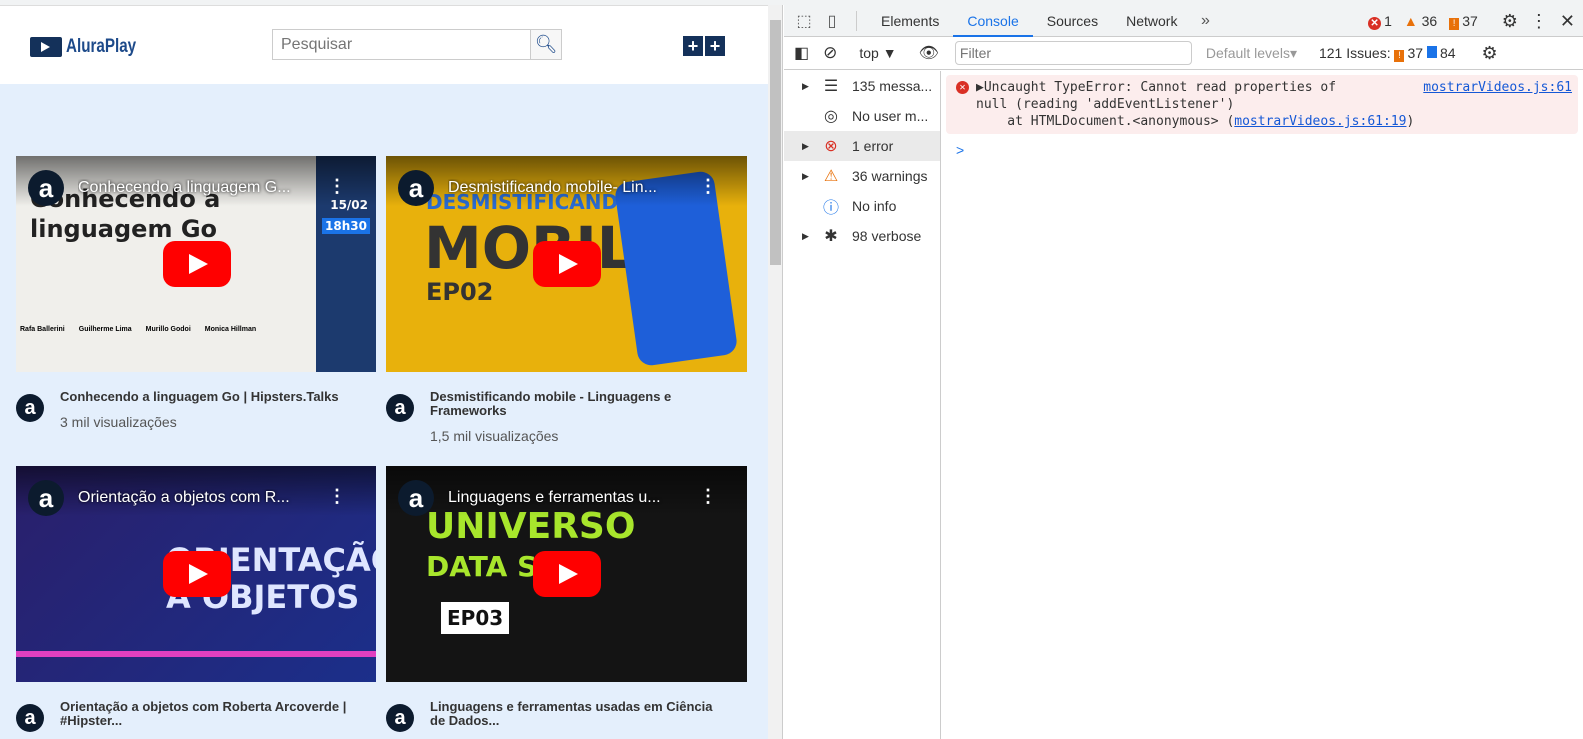 This screenshot has width=1583, height=739. What do you see at coordinates (101, 46) in the screenshot?
I see `logo-text: AluraPlay` at bounding box center [101, 46].